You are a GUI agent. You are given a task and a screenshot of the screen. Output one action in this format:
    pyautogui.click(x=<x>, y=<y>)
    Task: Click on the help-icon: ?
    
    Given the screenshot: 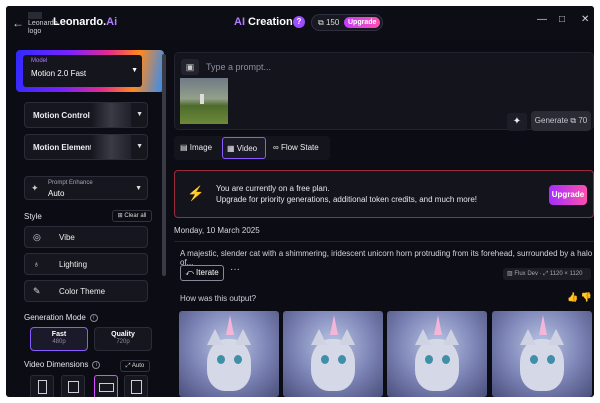 What is the action you would take?
    pyautogui.click(x=299, y=22)
    